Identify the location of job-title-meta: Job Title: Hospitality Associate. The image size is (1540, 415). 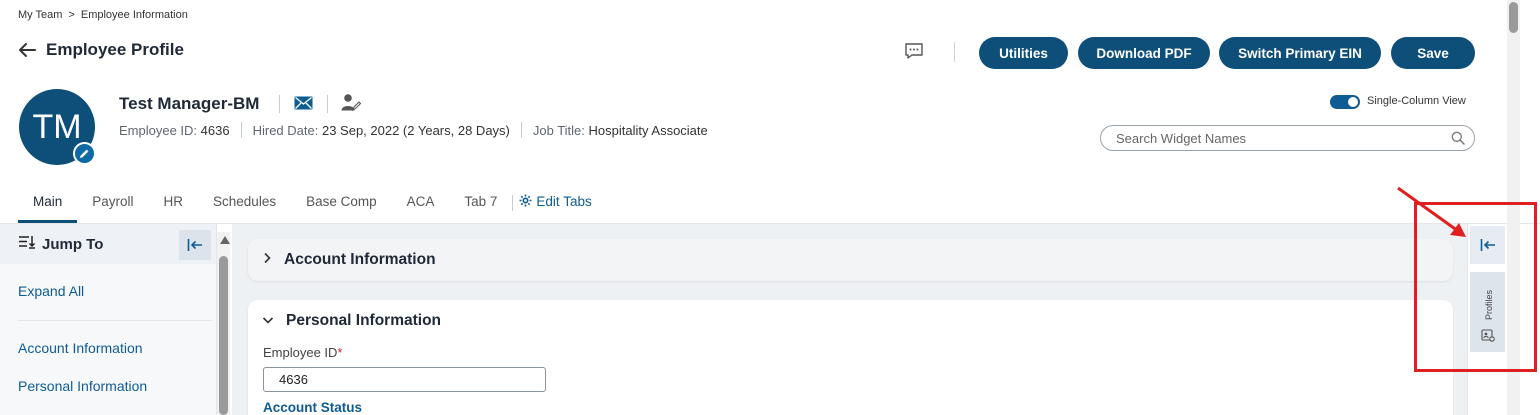
(620, 130).